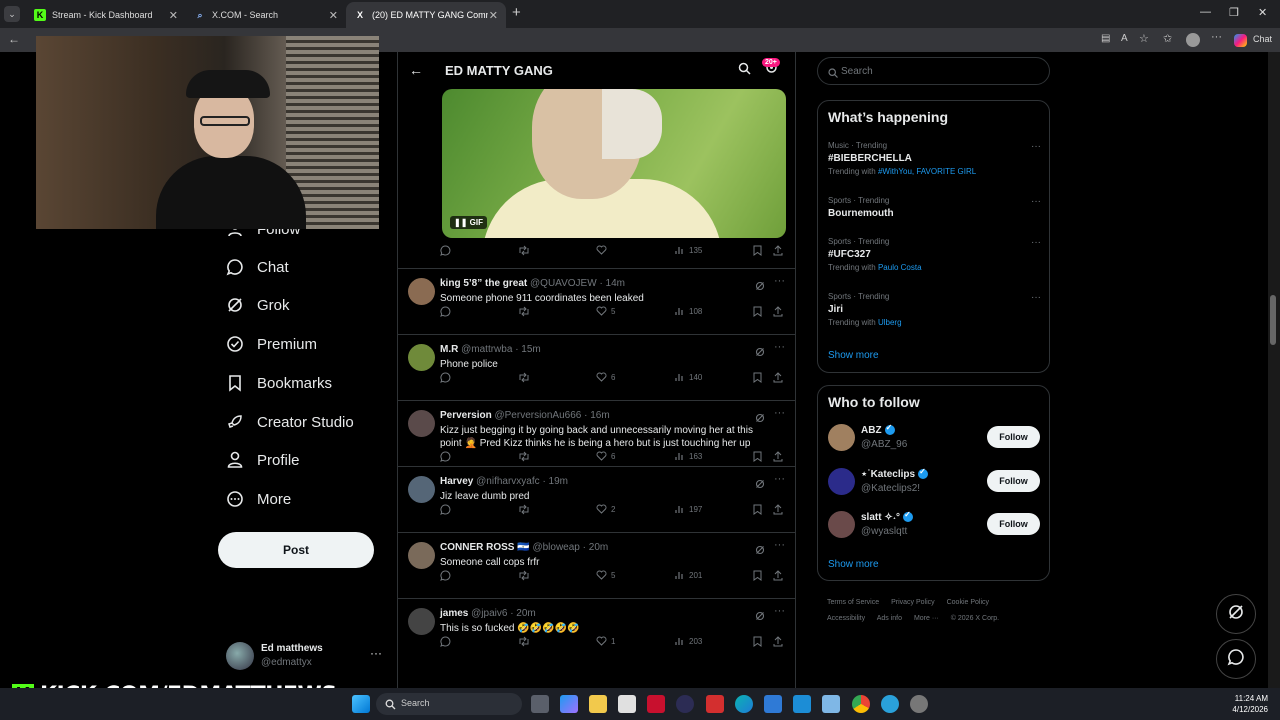 The width and height of the screenshot is (1280, 720). Describe the element at coordinates (1239, 704) in the screenshot. I see `system-clock: 11:24 AM 4/12/2026` at that location.